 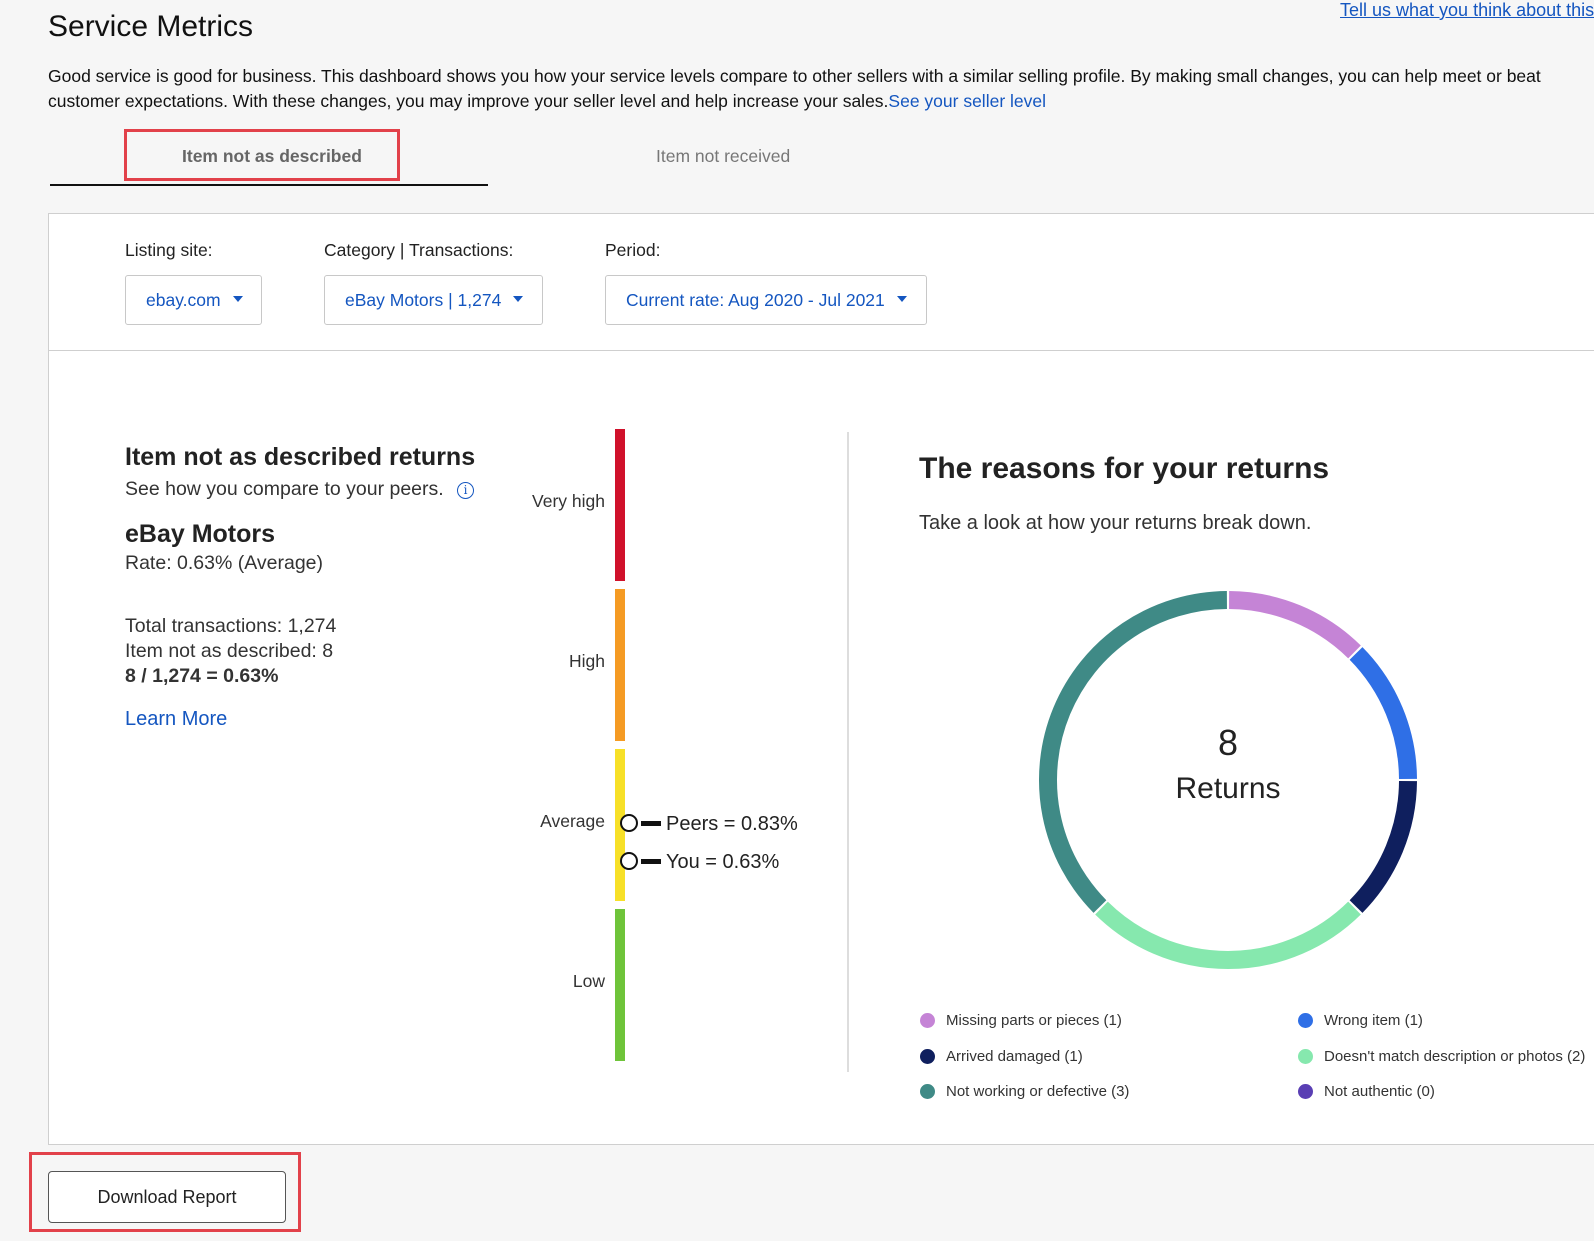 What do you see at coordinates (572, 821) in the screenshot?
I see `level-label-average: Average` at bounding box center [572, 821].